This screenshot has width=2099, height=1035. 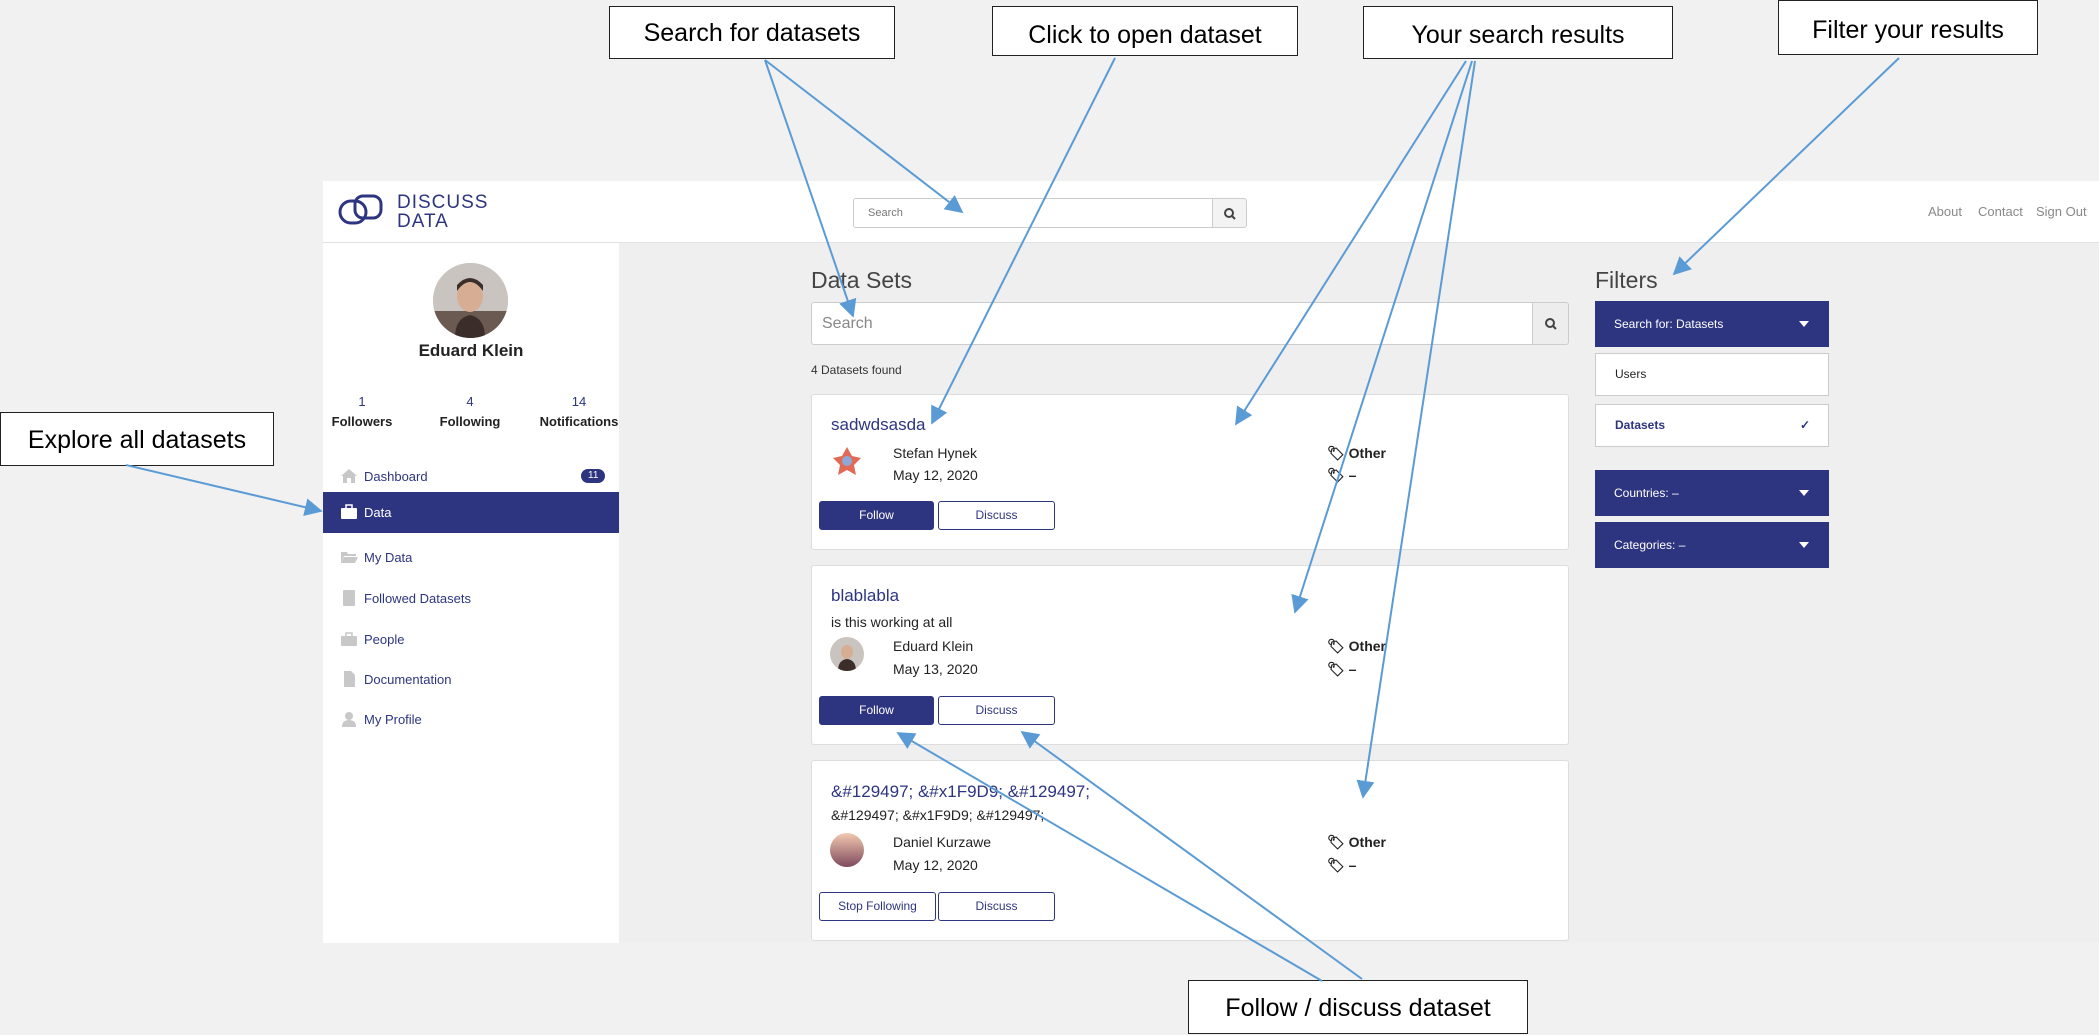 What do you see at coordinates (856, 370) in the screenshot?
I see `results-count: 4 Datasets found` at bounding box center [856, 370].